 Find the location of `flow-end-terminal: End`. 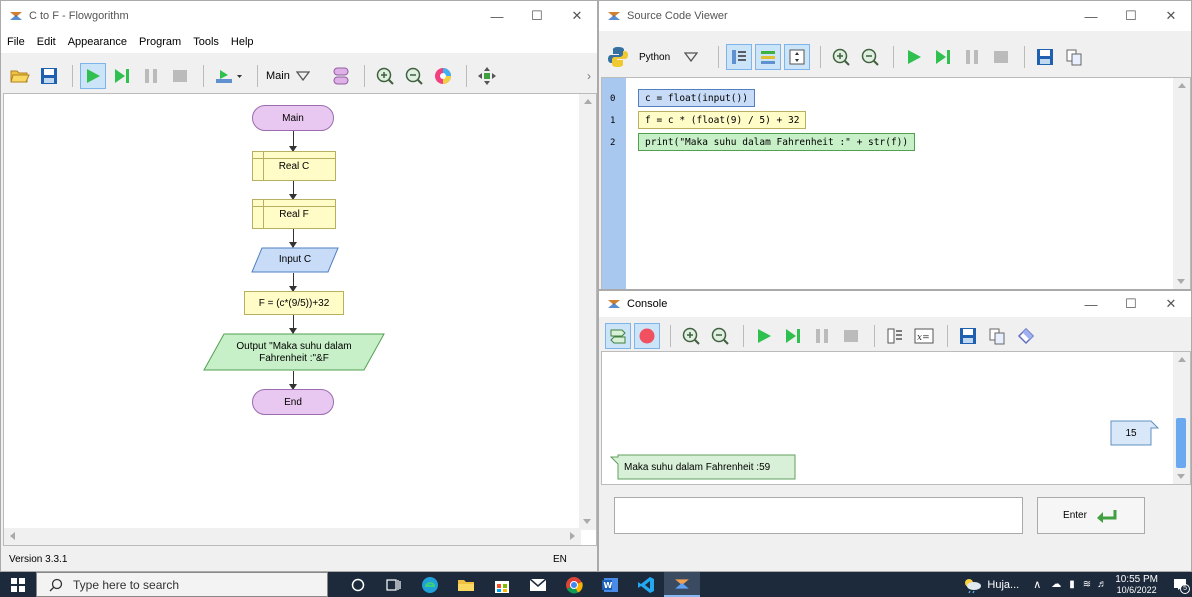

flow-end-terminal: End is located at coordinates (293, 402).